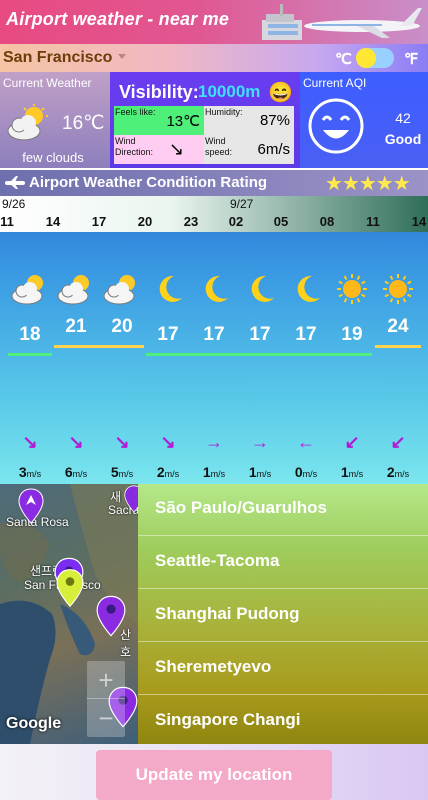 The width and height of the screenshot is (428, 800). What do you see at coordinates (224, 112) in the screenshot?
I see `humidity-label: Humidity:` at bounding box center [224, 112].